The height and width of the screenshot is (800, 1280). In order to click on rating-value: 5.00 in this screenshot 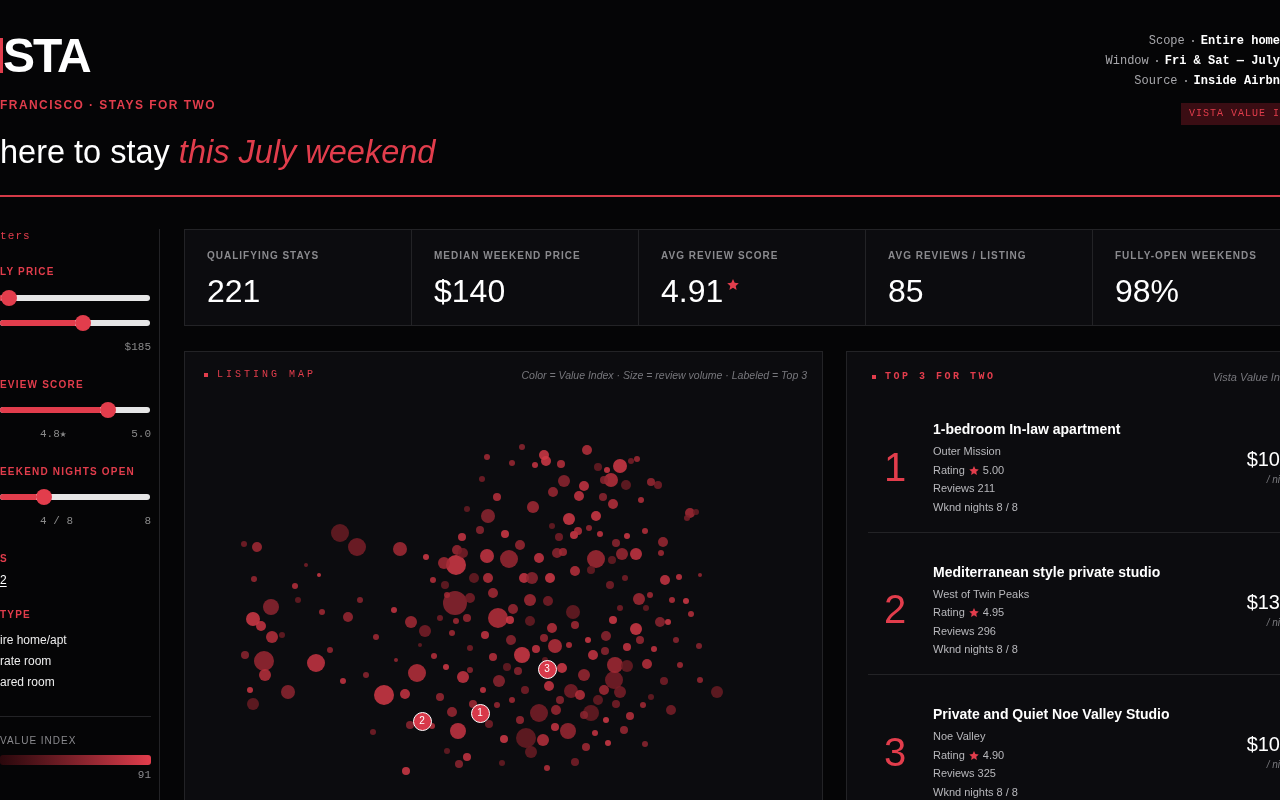, I will do `click(993, 470)`.